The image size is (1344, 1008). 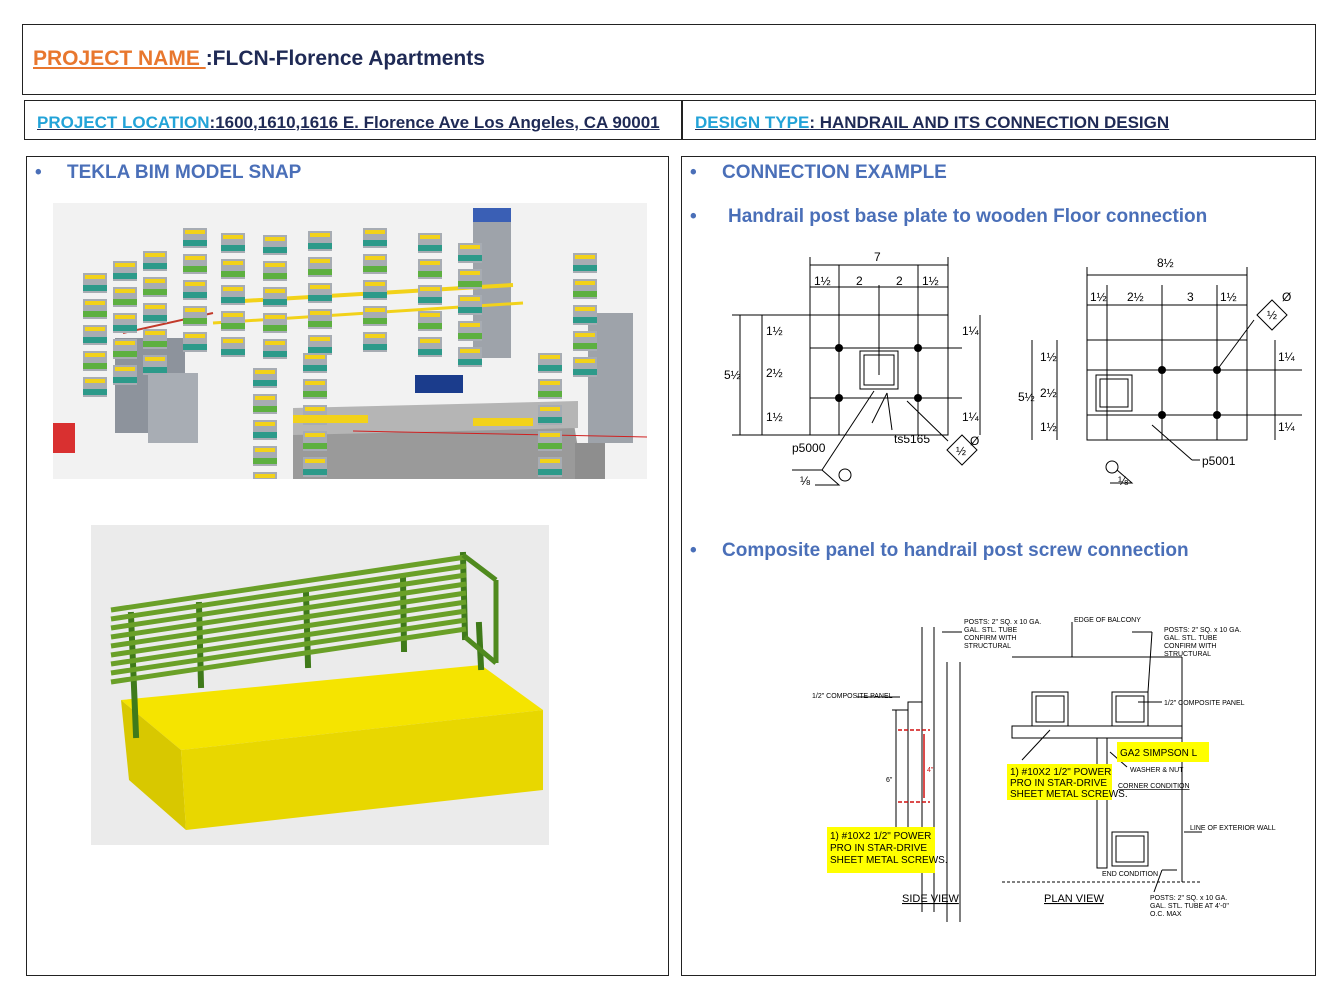 I want to click on bullet-connection-example: • CONNECTION EXAMPLE, so click(x=818, y=172).